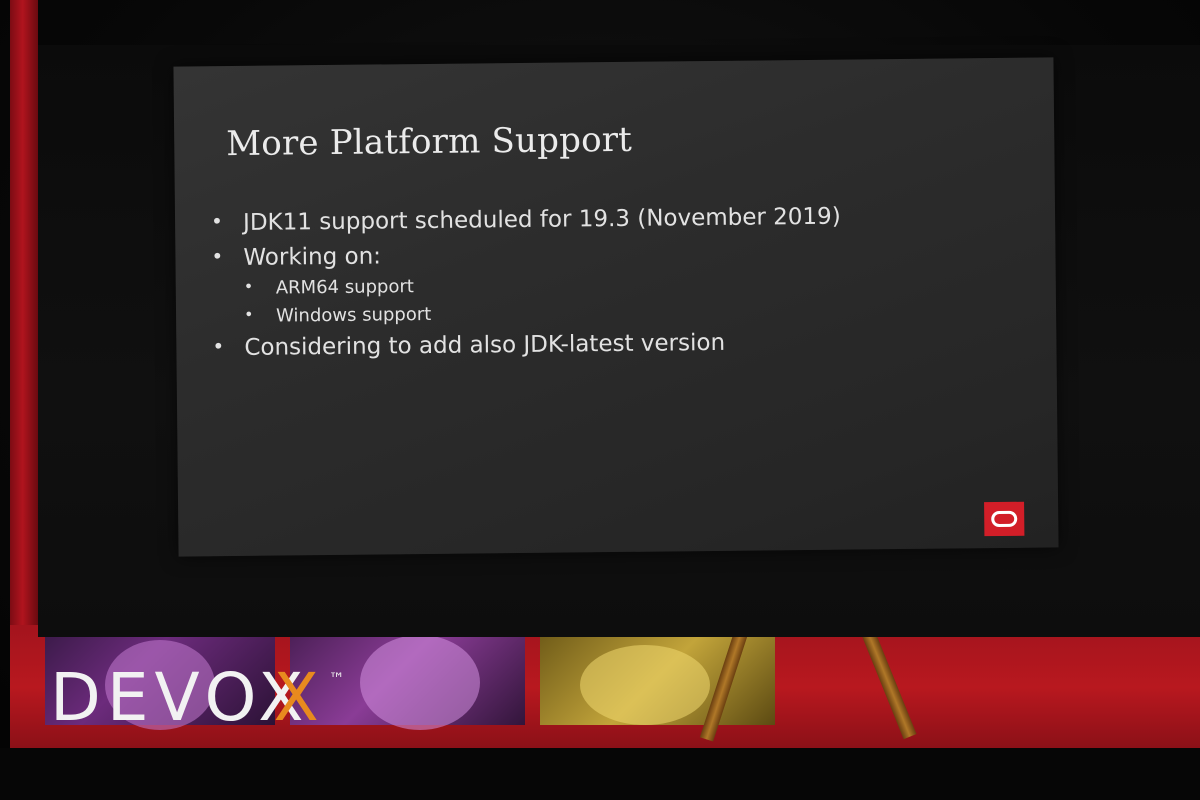 The width and height of the screenshot is (1200, 800). Describe the element at coordinates (344, 287) in the screenshot. I see `sub-bullet-text: ARM64 support` at that location.